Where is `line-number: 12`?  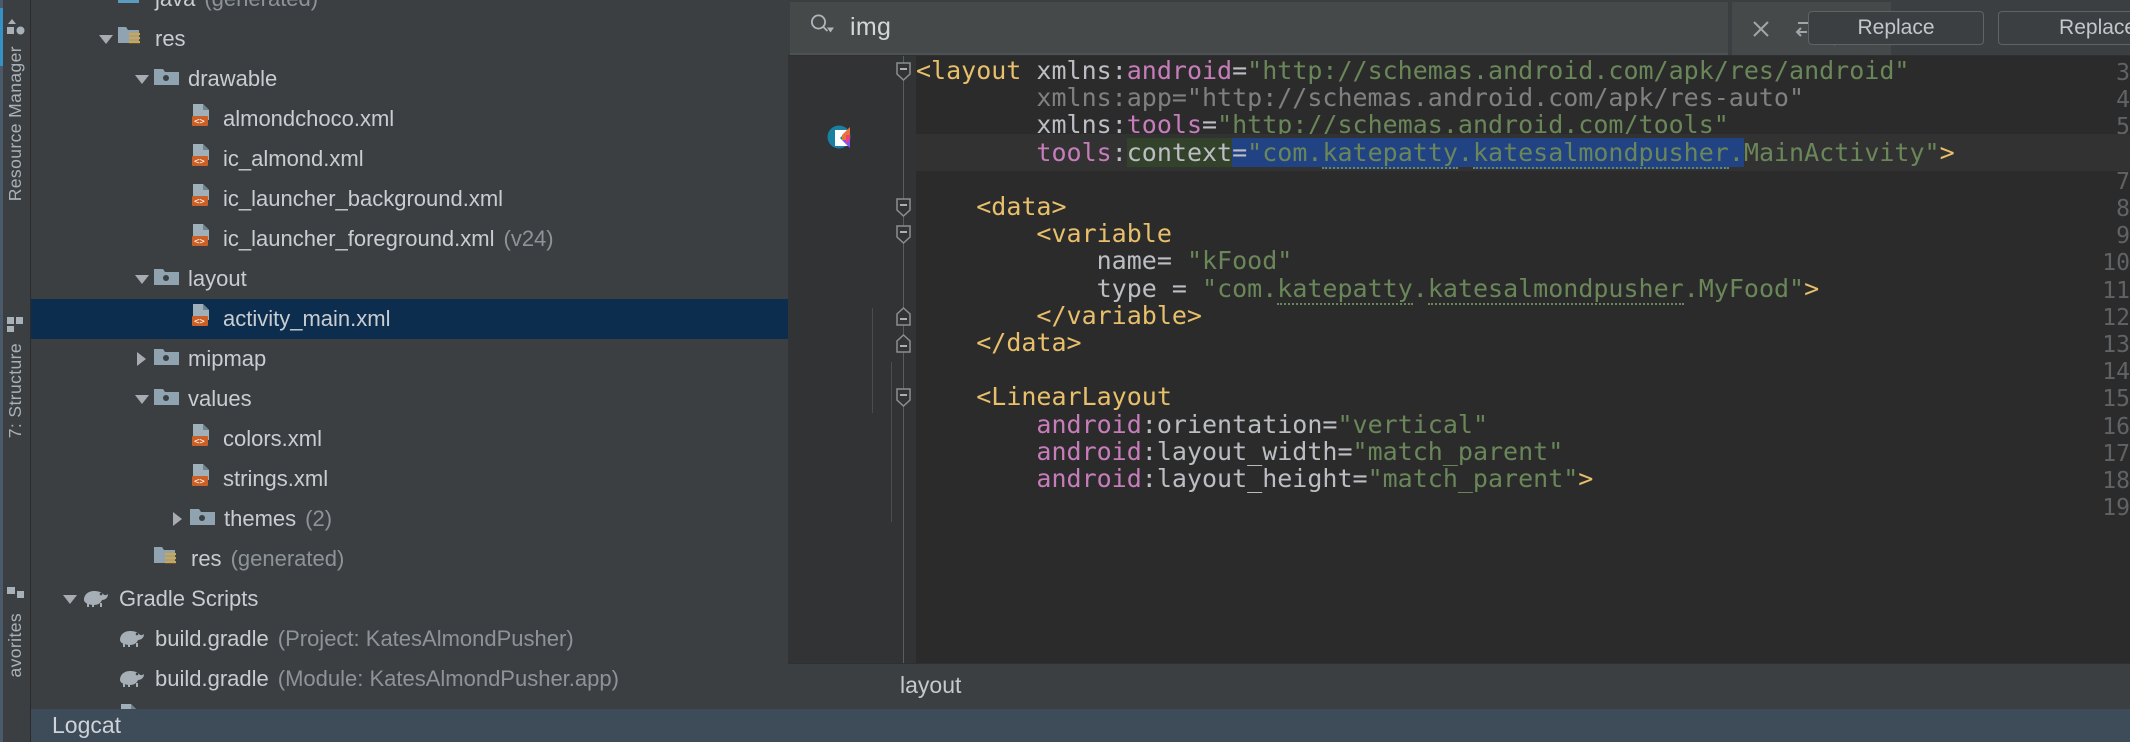
line-number: 12 is located at coordinates (2116, 317).